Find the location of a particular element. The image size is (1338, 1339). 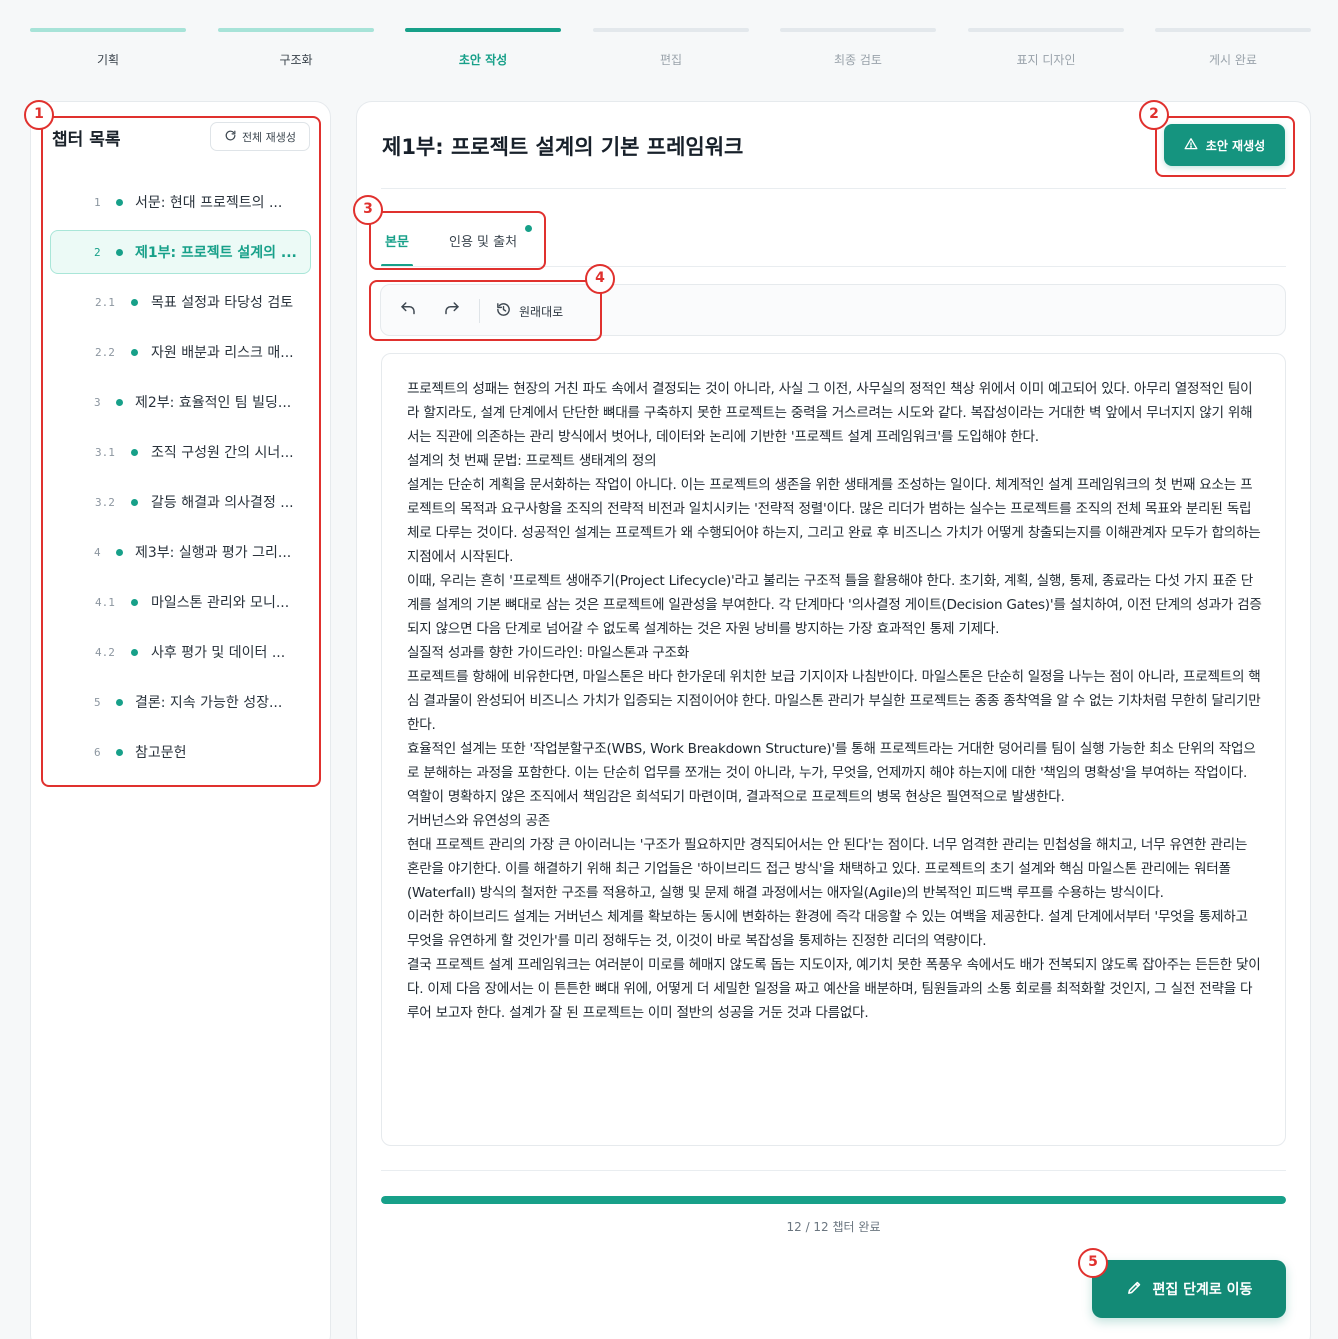

redo-icon is located at coordinates (452, 311).